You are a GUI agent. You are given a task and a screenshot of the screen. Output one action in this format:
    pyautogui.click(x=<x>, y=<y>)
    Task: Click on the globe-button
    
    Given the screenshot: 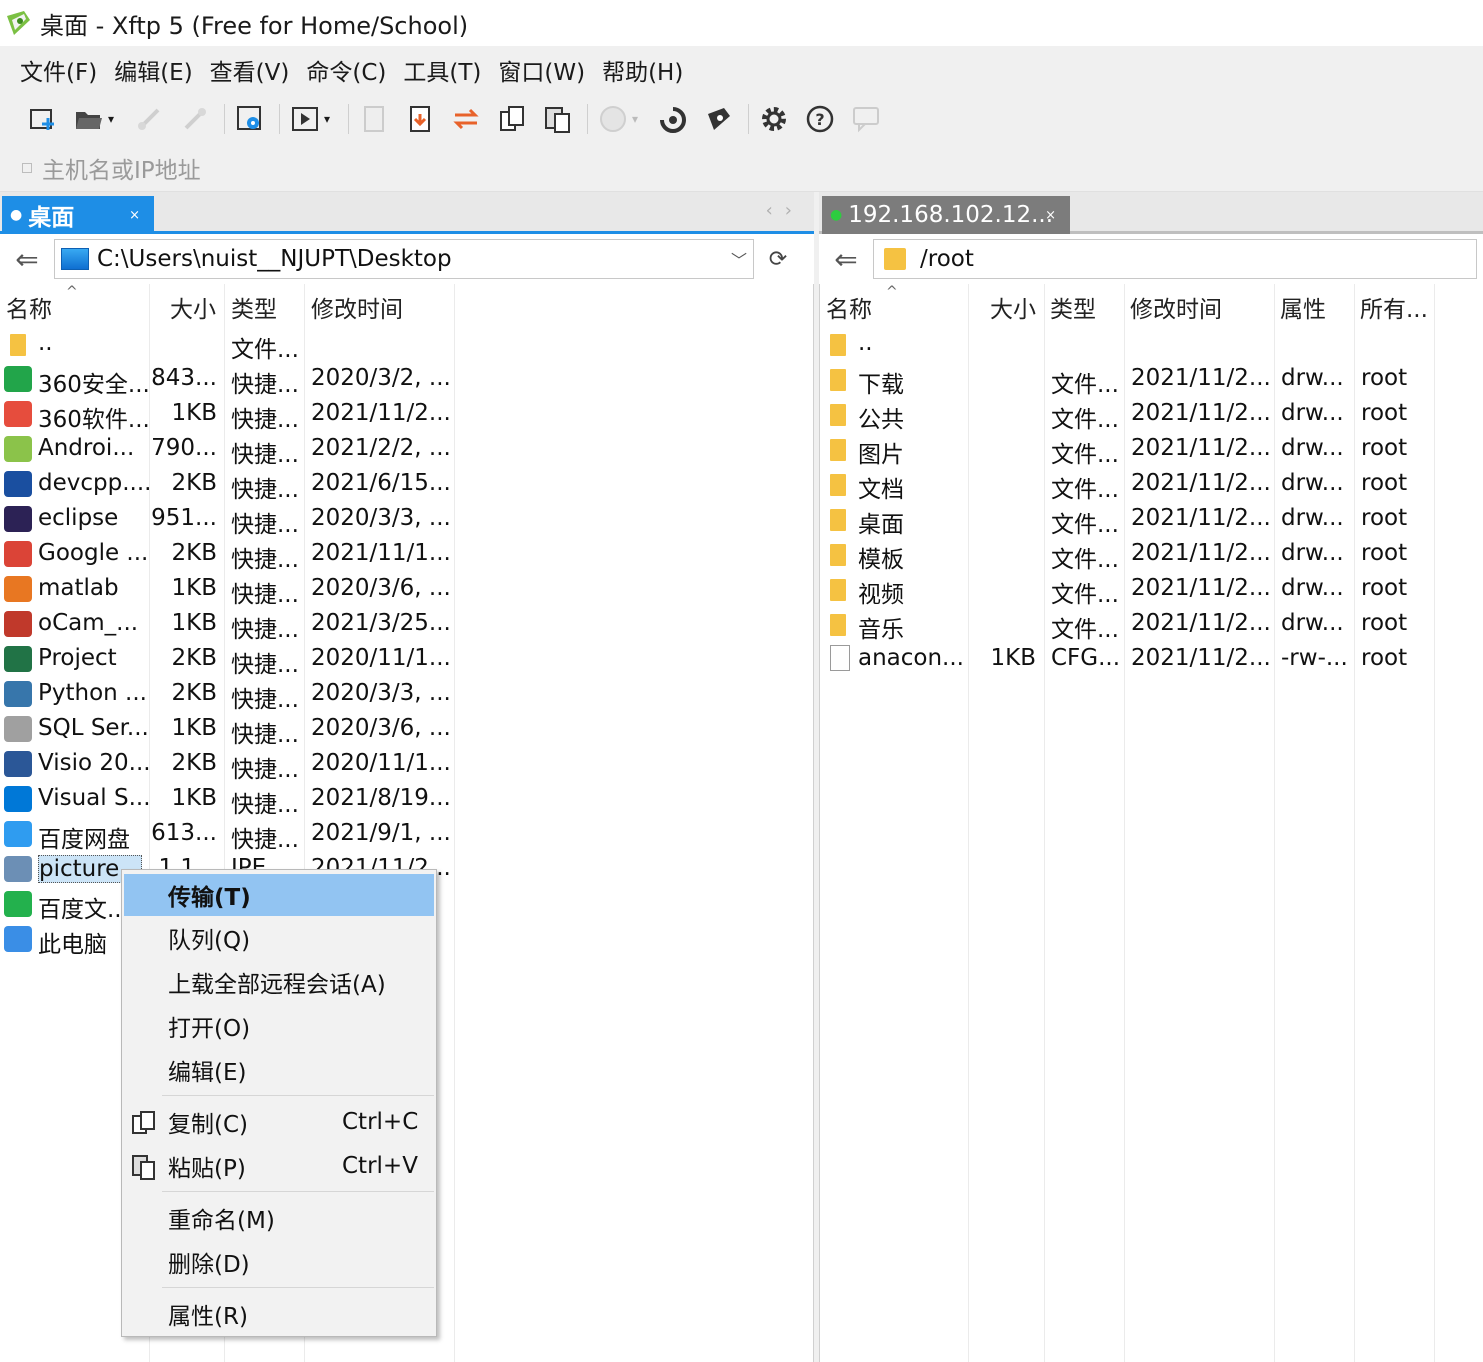 What is the action you would take?
    pyautogui.click(x=613, y=119)
    